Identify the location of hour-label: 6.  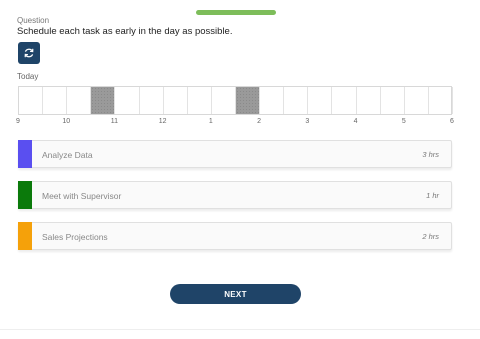
(452, 121).